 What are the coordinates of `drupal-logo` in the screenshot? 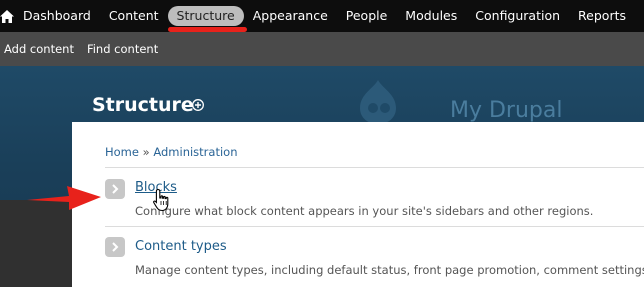 It's located at (378, 102).